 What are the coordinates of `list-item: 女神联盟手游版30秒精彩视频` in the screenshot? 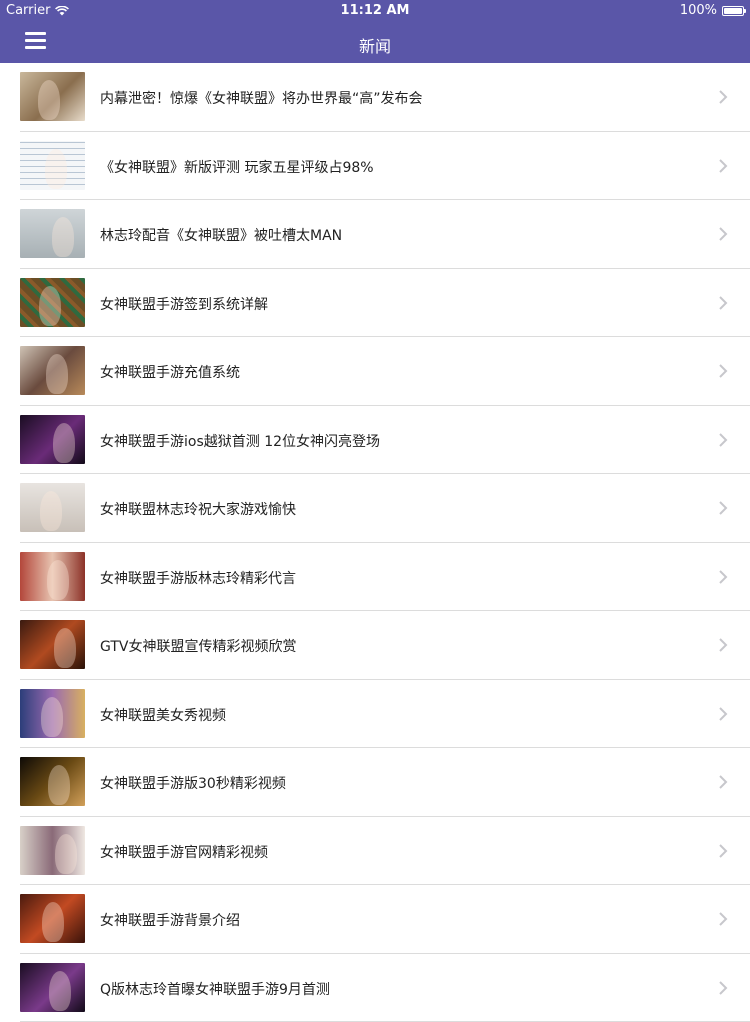 It's located at (375, 782).